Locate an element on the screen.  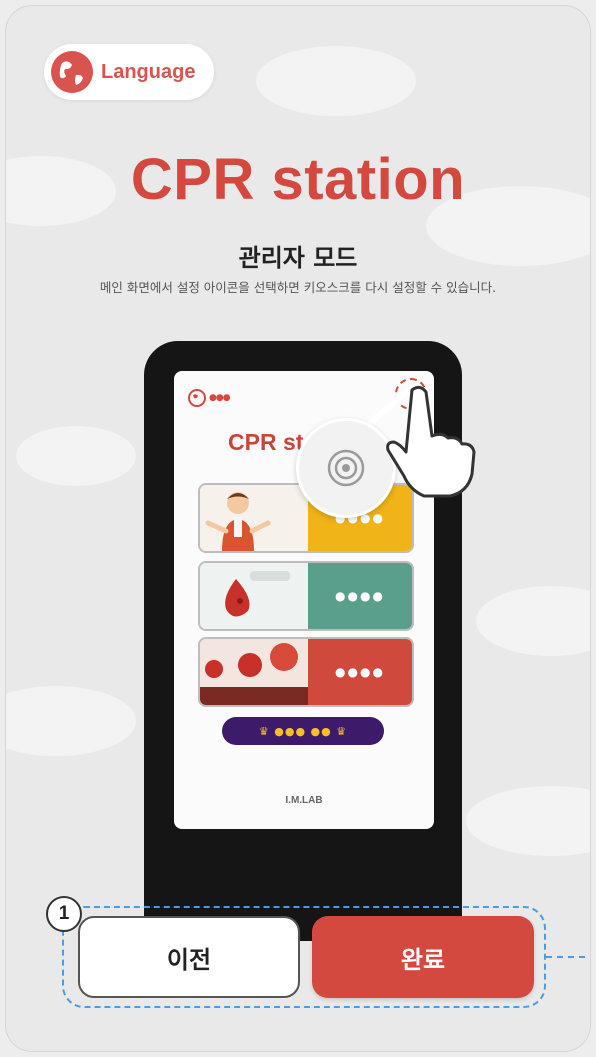
mode-subtitle: 관리자 모드 is located at coordinates (298, 258).